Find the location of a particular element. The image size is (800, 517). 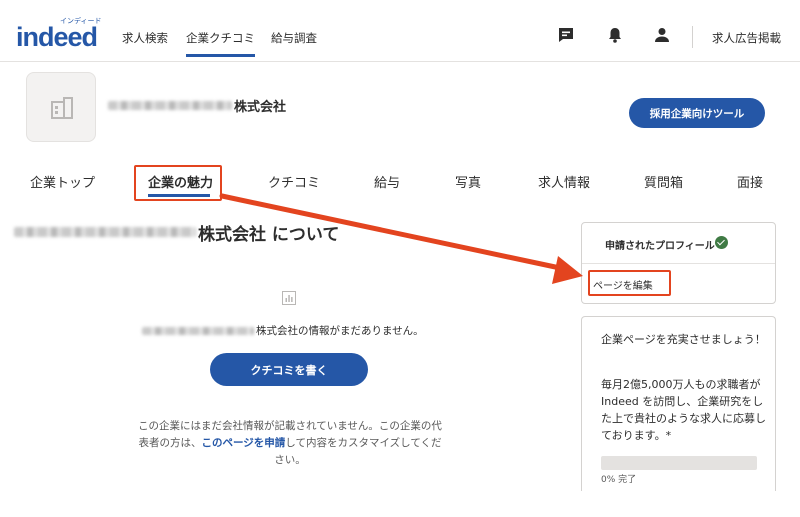

tab-jobs: 求人情報 is located at coordinates (564, 181).